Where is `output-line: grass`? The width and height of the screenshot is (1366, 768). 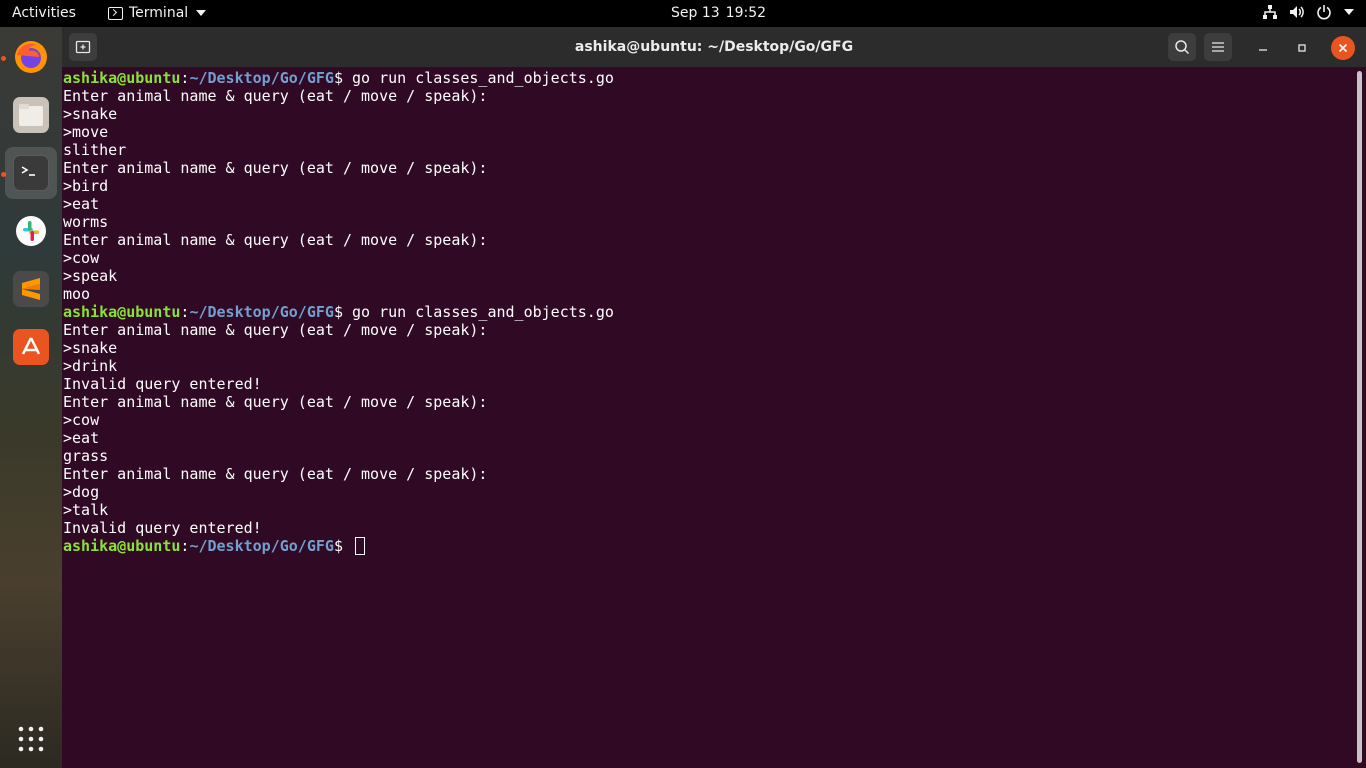 output-line: grass is located at coordinates (708, 456).